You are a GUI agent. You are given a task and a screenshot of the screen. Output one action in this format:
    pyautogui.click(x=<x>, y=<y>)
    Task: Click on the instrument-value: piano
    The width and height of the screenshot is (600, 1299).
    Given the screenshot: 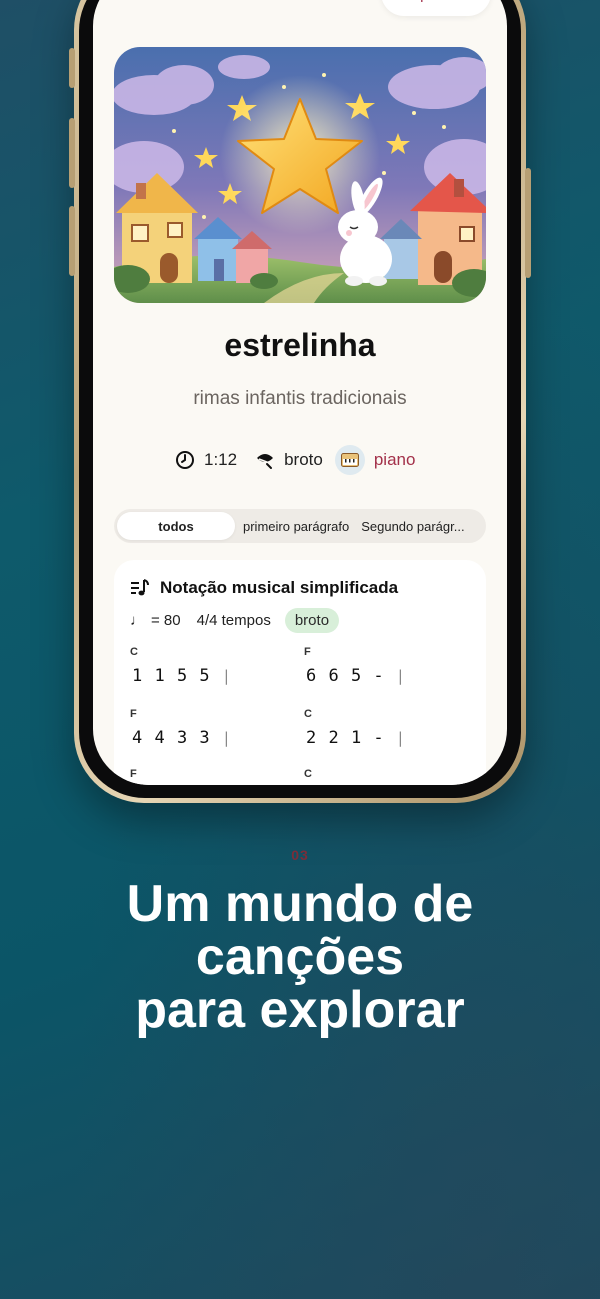 What is the action you would take?
    pyautogui.click(x=394, y=459)
    